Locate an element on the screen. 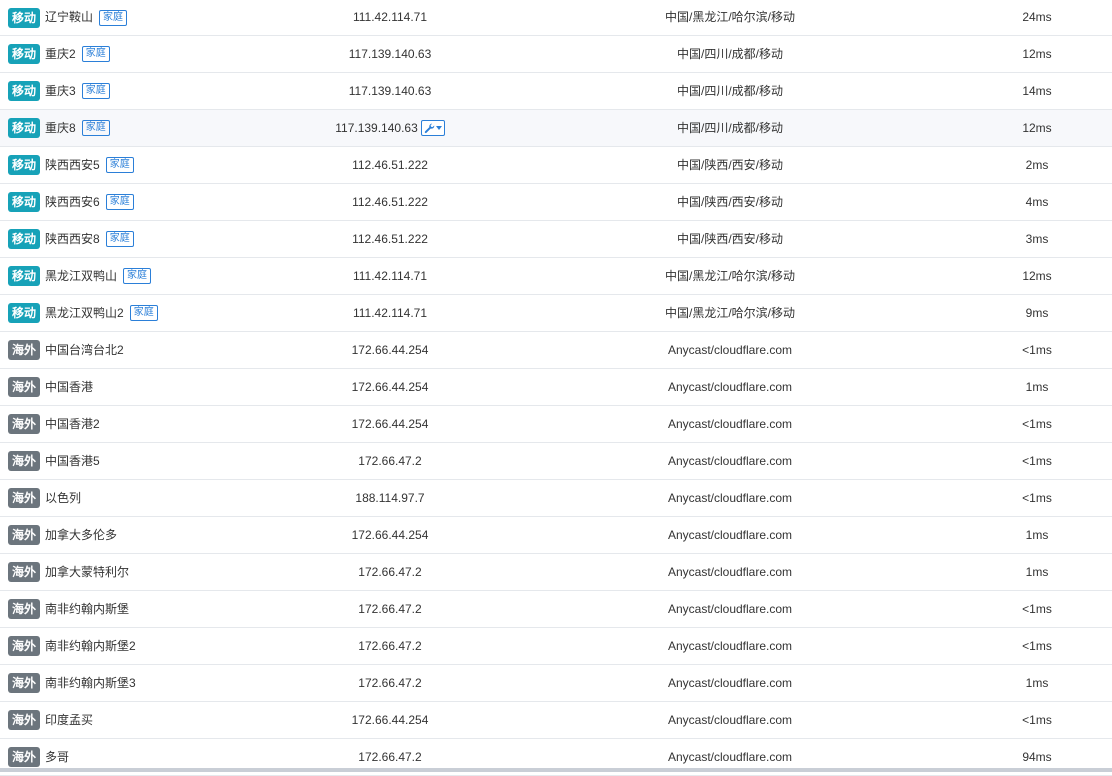 The height and width of the screenshot is (776, 1112). node-cell: 移动 重庆3 家庭 is located at coordinates (153, 91).